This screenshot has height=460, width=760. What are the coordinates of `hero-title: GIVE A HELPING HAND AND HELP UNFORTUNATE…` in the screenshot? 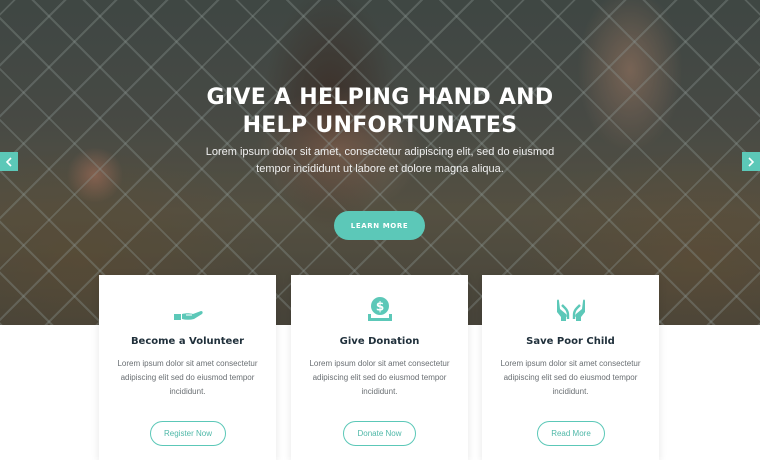 It's located at (380, 112).